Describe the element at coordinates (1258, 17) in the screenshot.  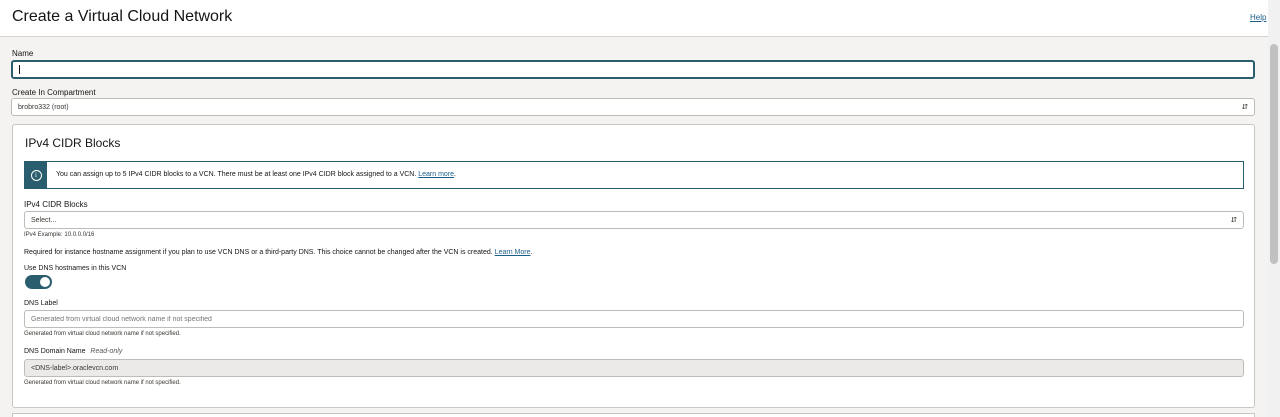
I see `help-link: Help` at that location.